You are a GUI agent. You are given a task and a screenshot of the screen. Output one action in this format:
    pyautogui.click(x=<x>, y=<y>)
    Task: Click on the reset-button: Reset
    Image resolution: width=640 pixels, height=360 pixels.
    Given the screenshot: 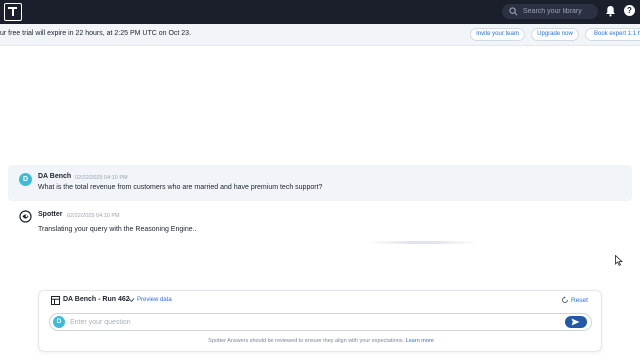 What is the action you would take?
    pyautogui.click(x=579, y=300)
    